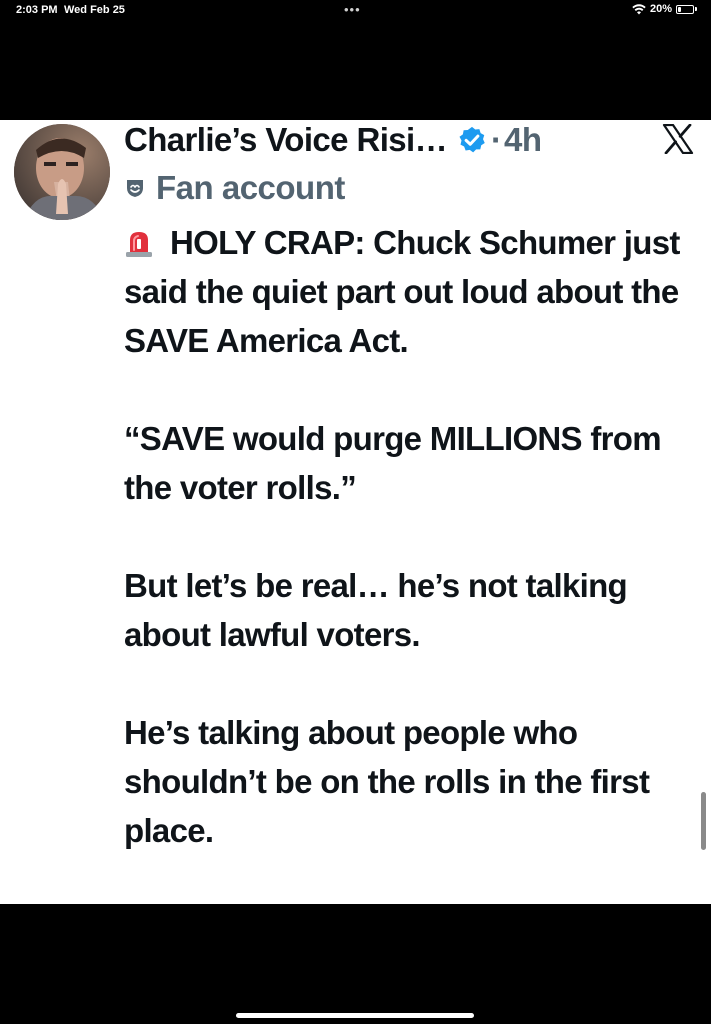  I want to click on status-date: Wed Feb 25, so click(94, 10).